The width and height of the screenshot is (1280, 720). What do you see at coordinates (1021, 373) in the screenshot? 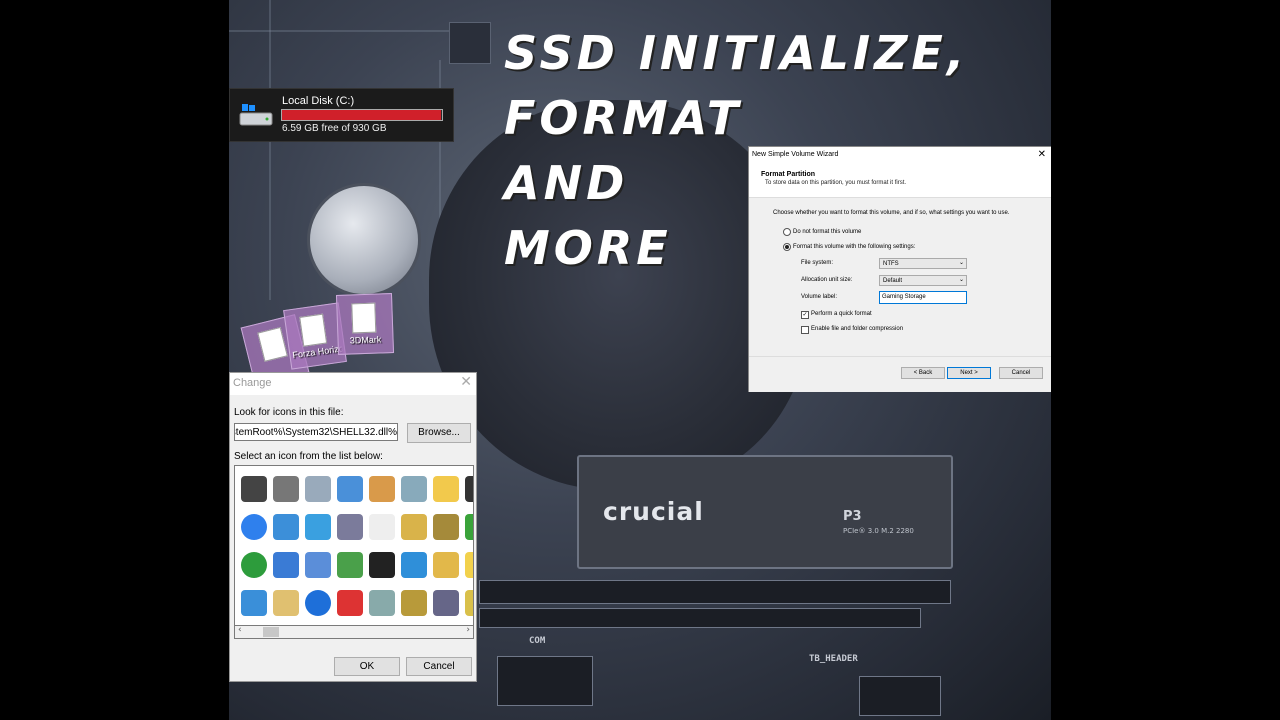
I see `wizard-cancel-button: Cancel` at bounding box center [1021, 373].